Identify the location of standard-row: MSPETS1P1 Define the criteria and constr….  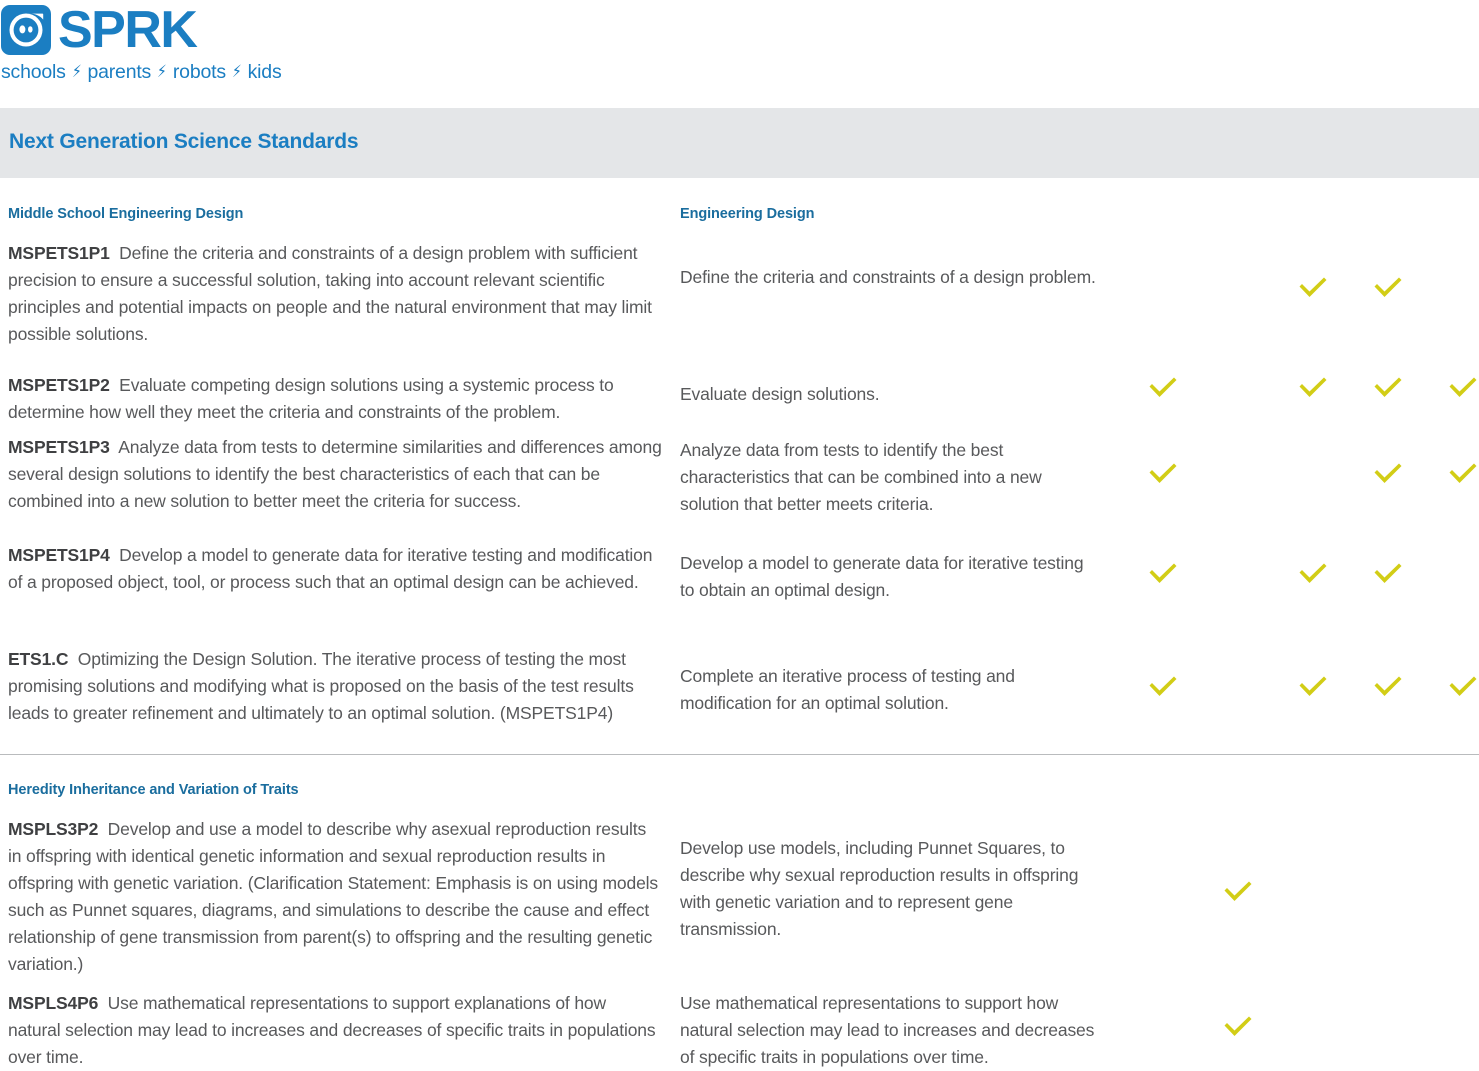
(335, 294).